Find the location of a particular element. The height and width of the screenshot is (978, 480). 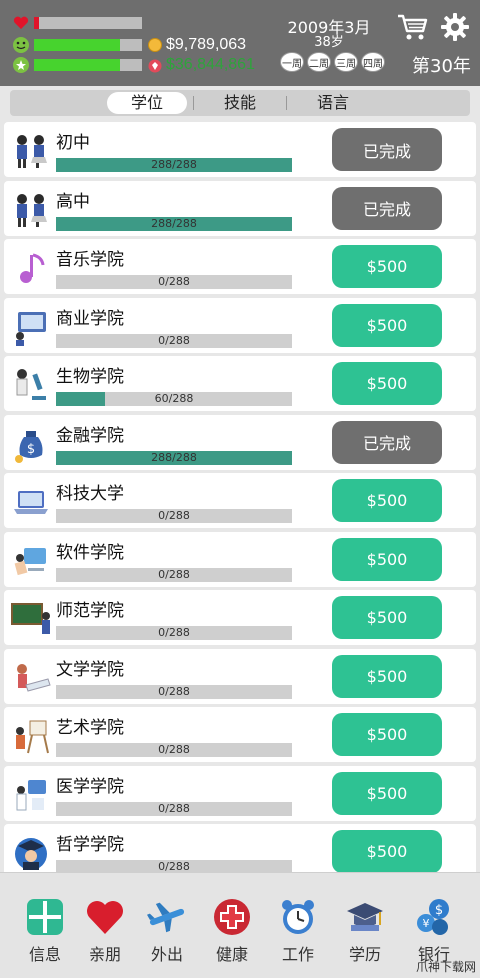

coin-icon is located at coordinates (155, 45).